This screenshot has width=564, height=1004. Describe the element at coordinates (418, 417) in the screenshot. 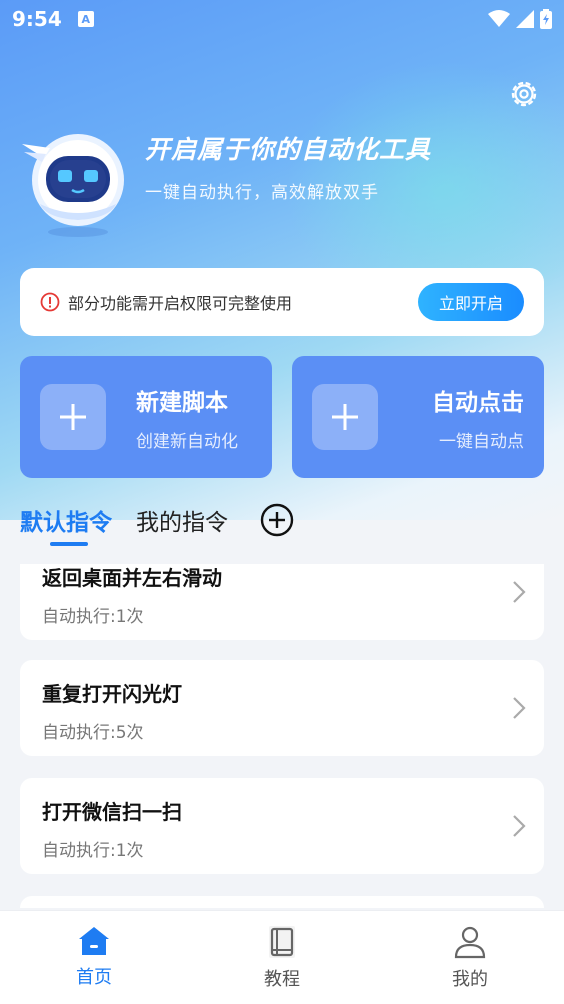

I see `auto-click-card: 自动点击 一键自动点` at that location.